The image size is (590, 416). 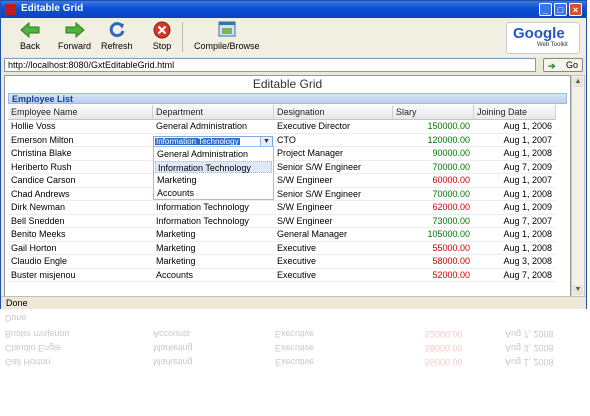 I want to click on cell-name: Chad Andrews, so click(x=80, y=194).